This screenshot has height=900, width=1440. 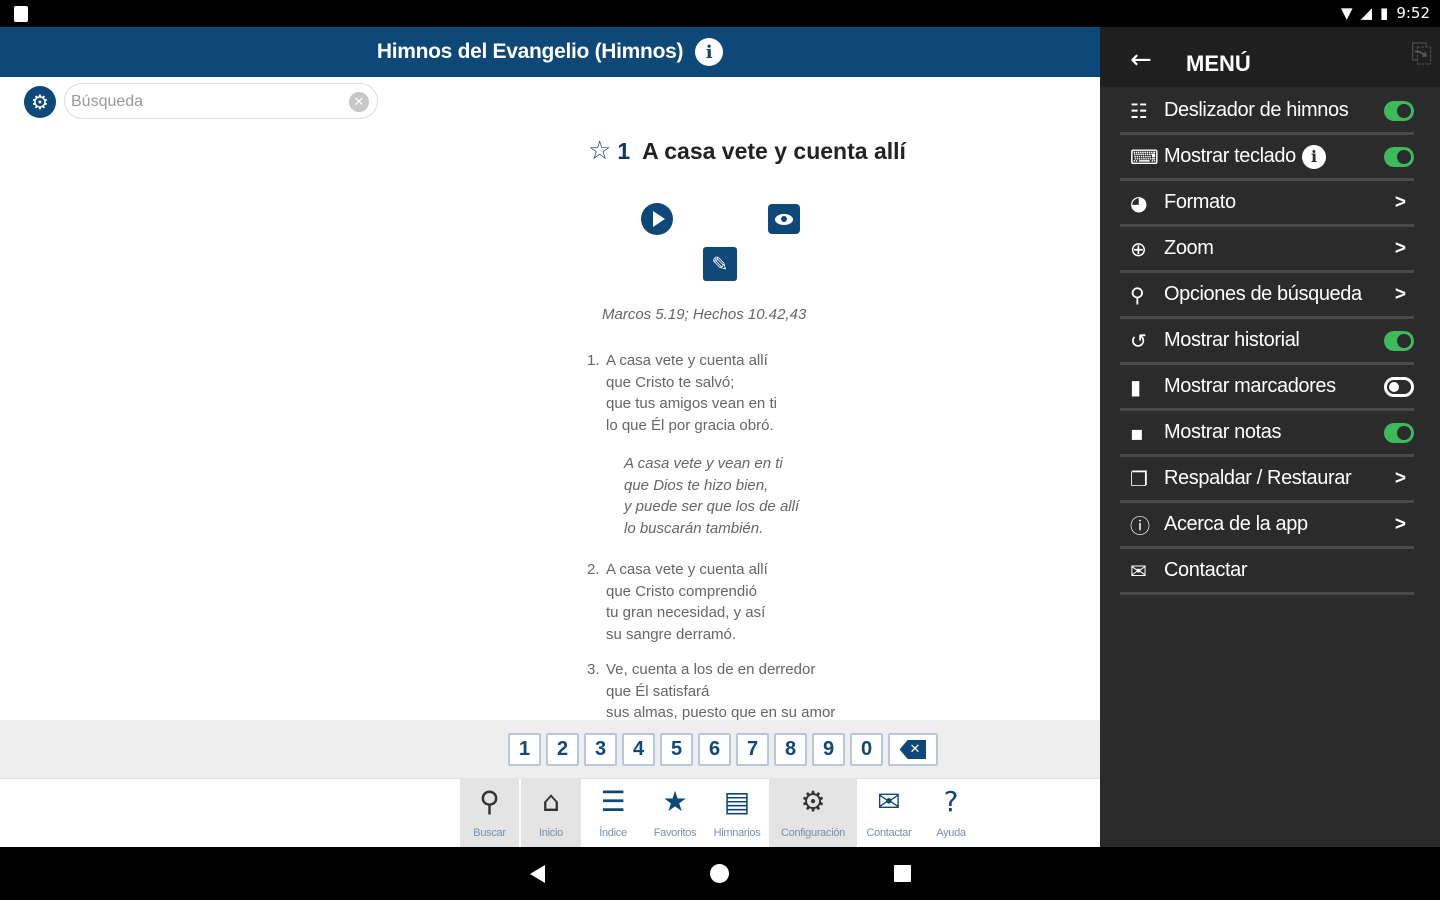 What do you see at coordinates (1267, 526) in the screenshot?
I see `menu-item-acerca: ⓘ Acerca de la app >` at bounding box center [1267, 526].